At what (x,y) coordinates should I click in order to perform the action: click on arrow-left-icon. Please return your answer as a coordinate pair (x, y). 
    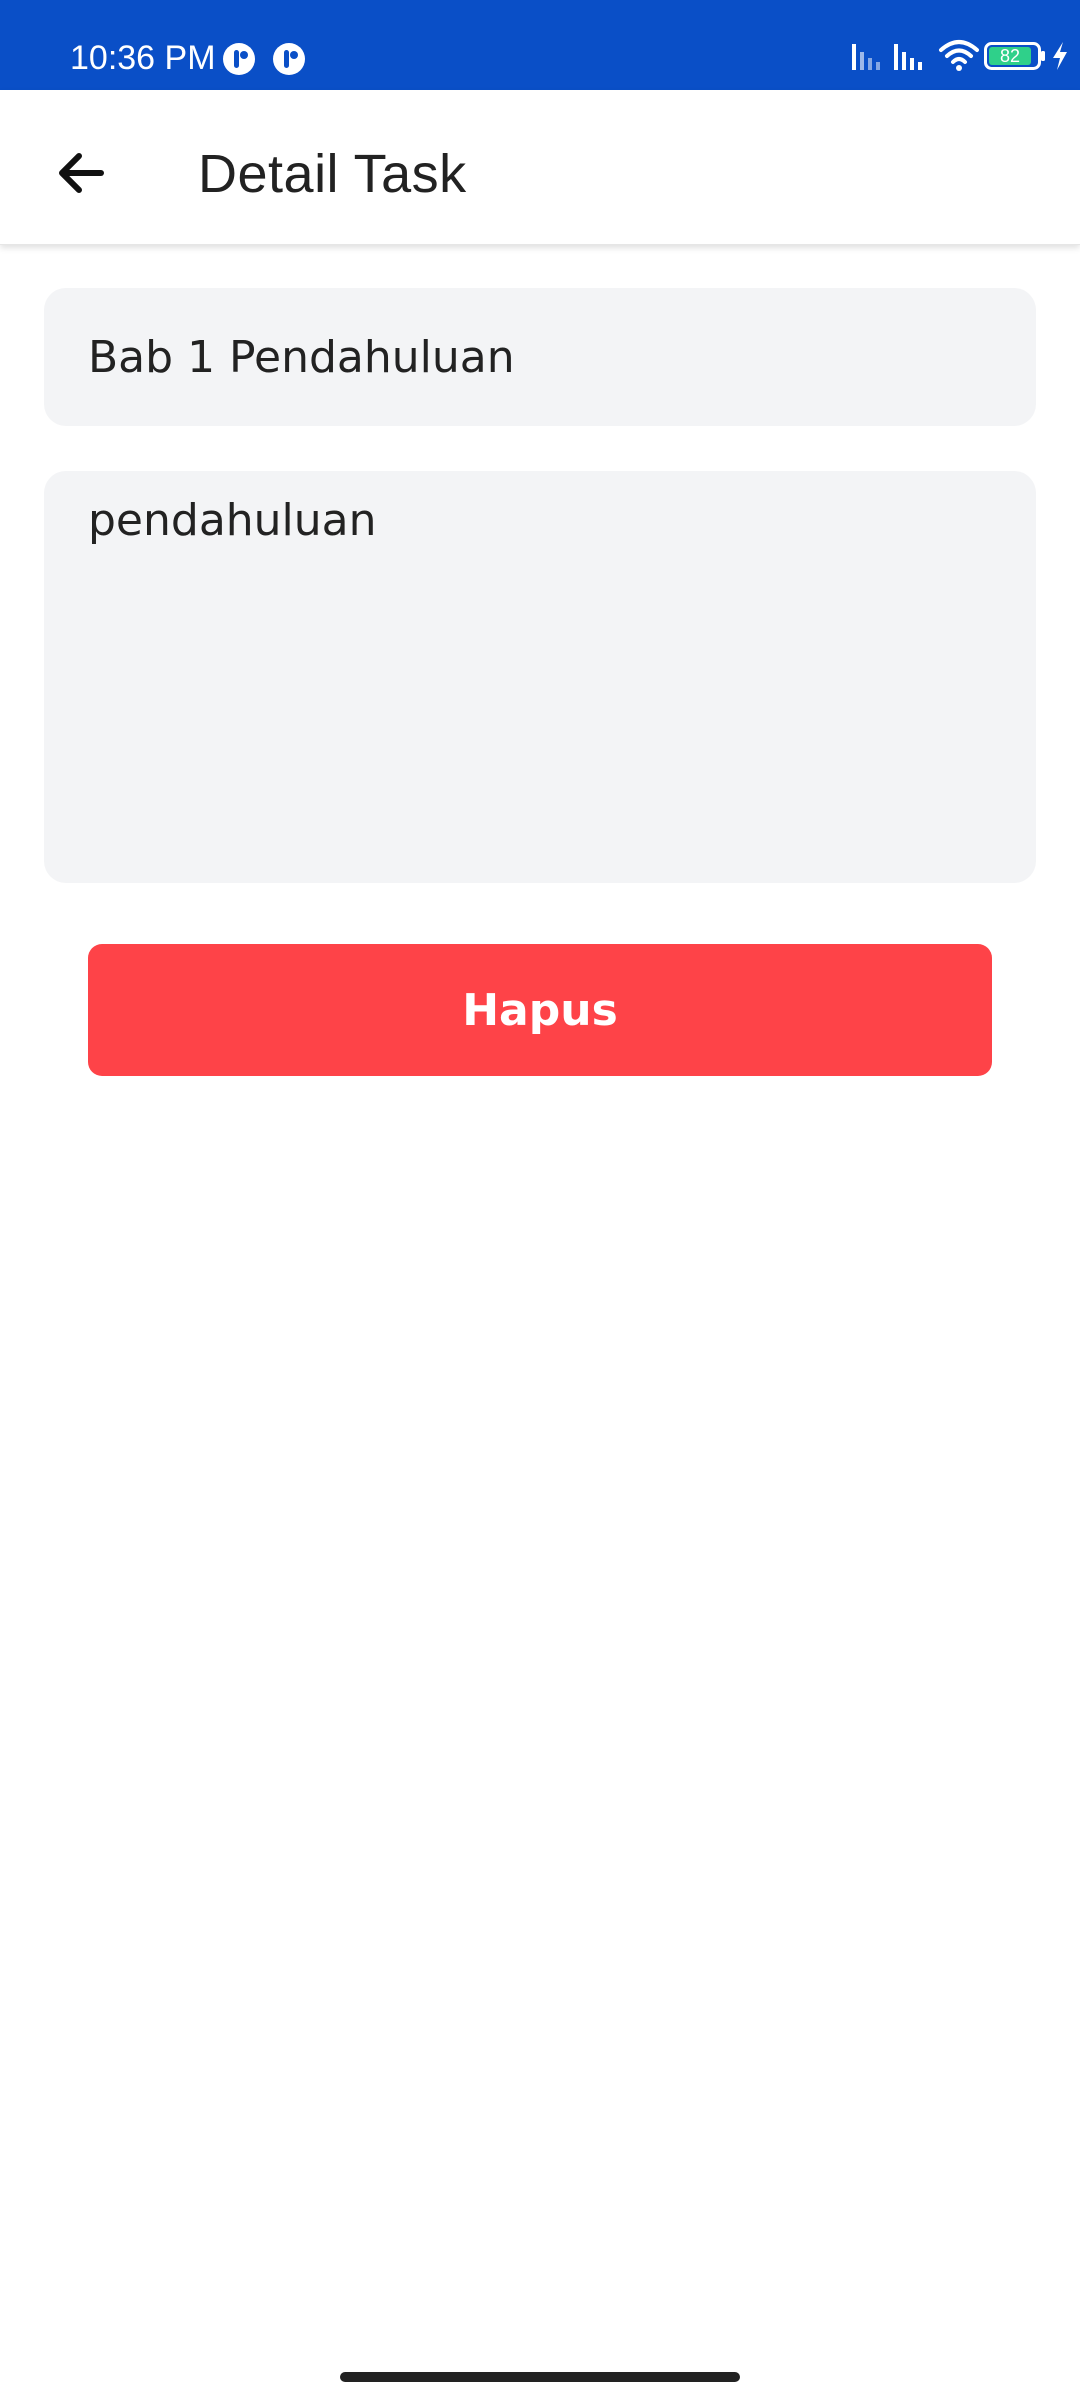
    Looking at the image, I should click on (81, 173).